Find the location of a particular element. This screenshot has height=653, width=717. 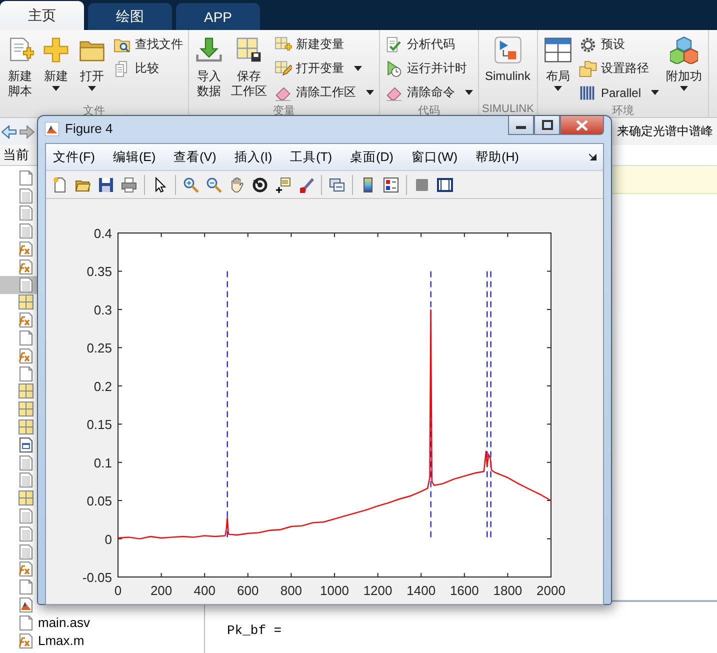

ribbon-button: 打开变量 is located at coordinates (324, 68).